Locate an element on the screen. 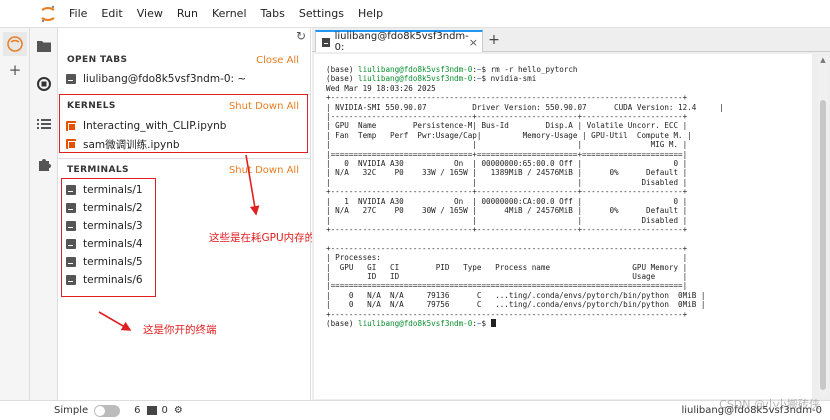 The image size is (830, 420). tab-bar: liulibang@fdo8k5vsf3ndm-0: × + is located at coordinates (571, 40).